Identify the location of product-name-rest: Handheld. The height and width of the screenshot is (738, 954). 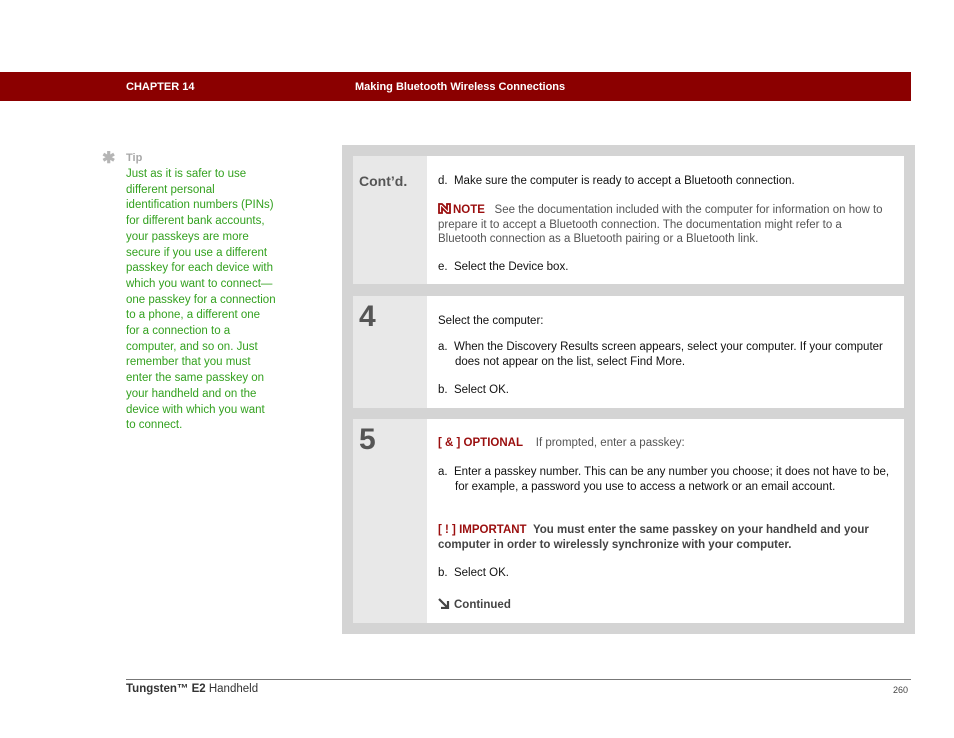
(232, 689).